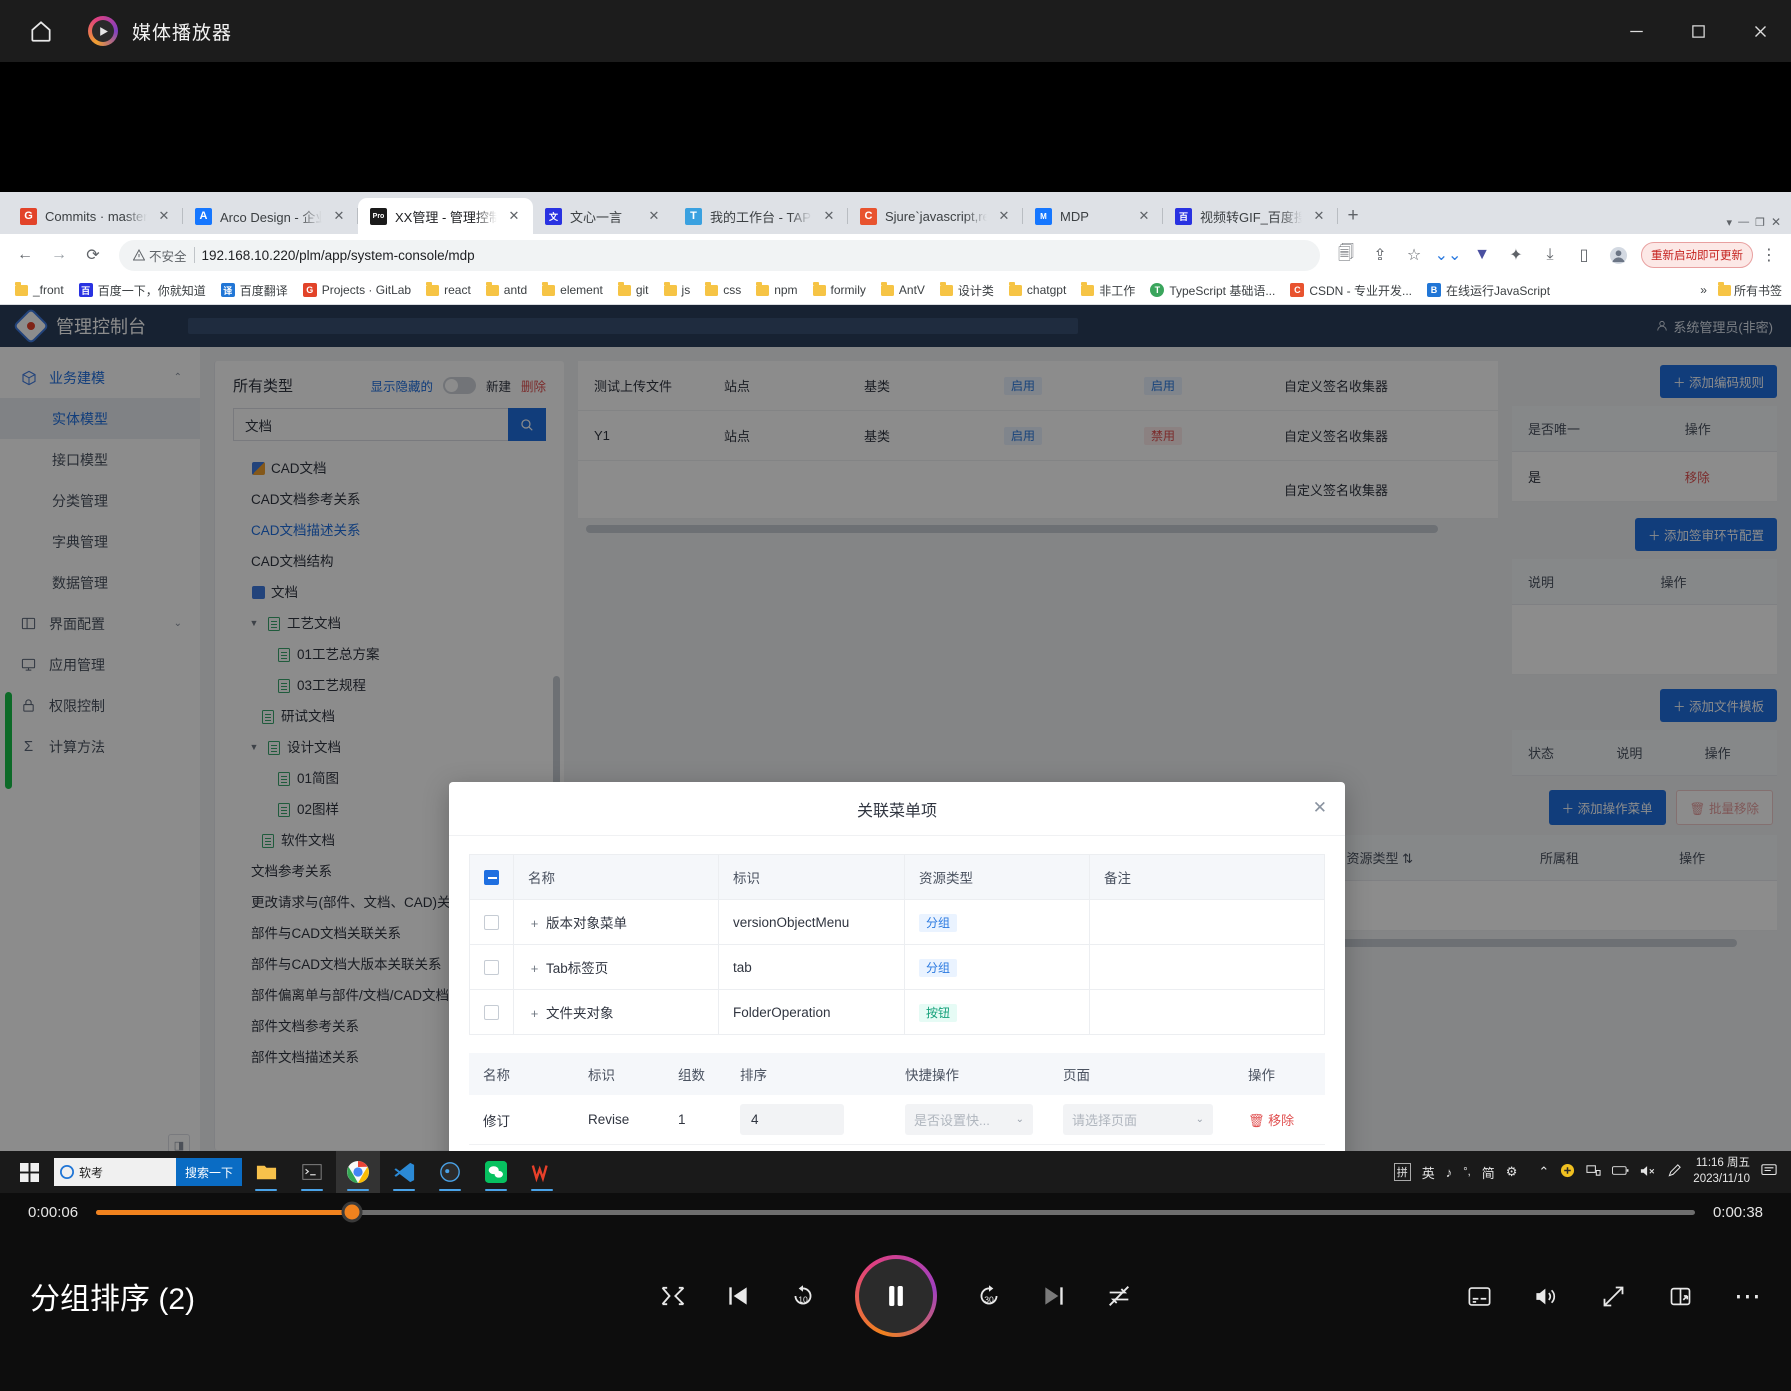  What do you see at coordinates (404, 1172) in the screenshot?
I see `vscode-icon` at bounding box center [404, 1172].